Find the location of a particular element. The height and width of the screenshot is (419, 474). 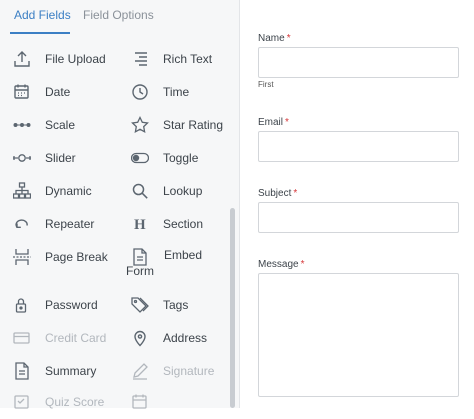

field-page-break: Page Break is located at coordinates (68, 261).